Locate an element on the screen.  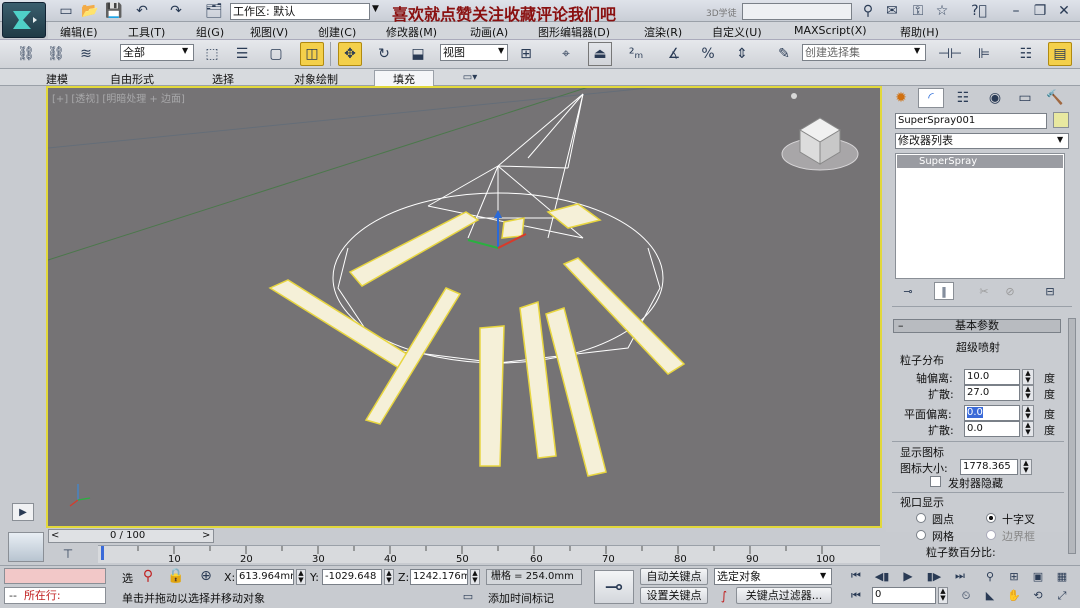
object-name-field: SuperSpray001 is located at coordinates (971, 121).